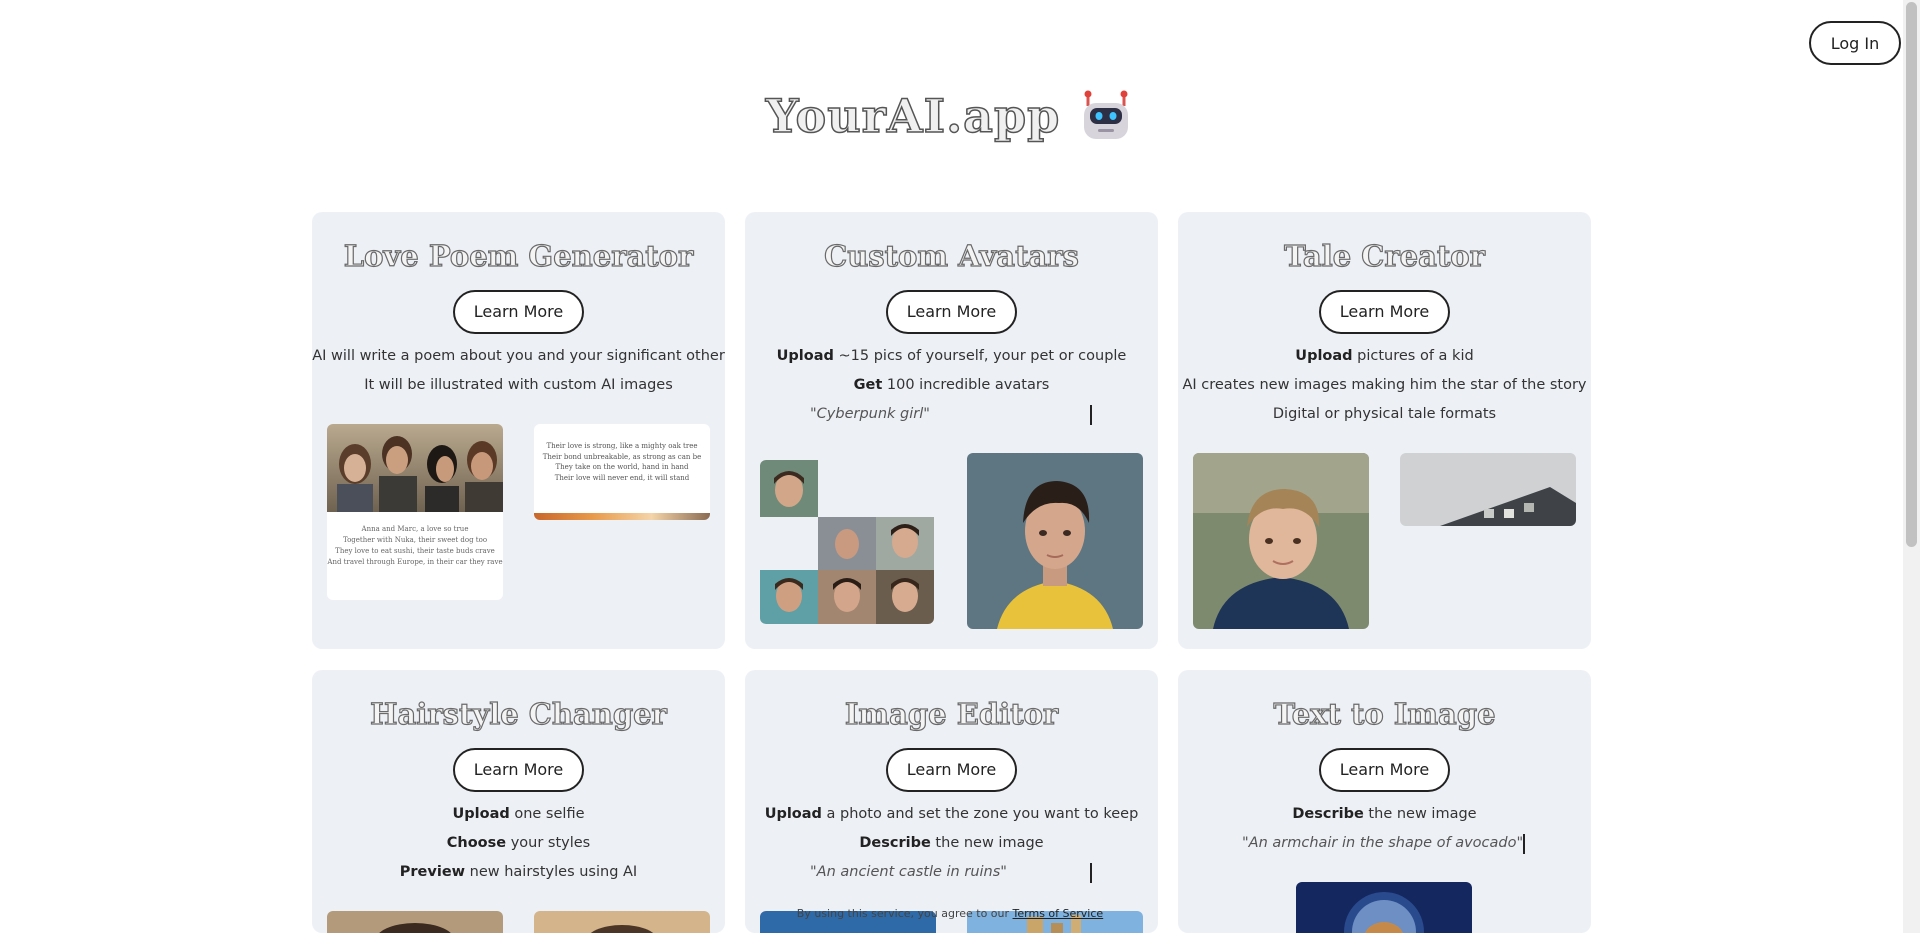 The width and height of the screenshot is (1920, 933). I want to click on scrollbar-thumb, so click(1911, 274).